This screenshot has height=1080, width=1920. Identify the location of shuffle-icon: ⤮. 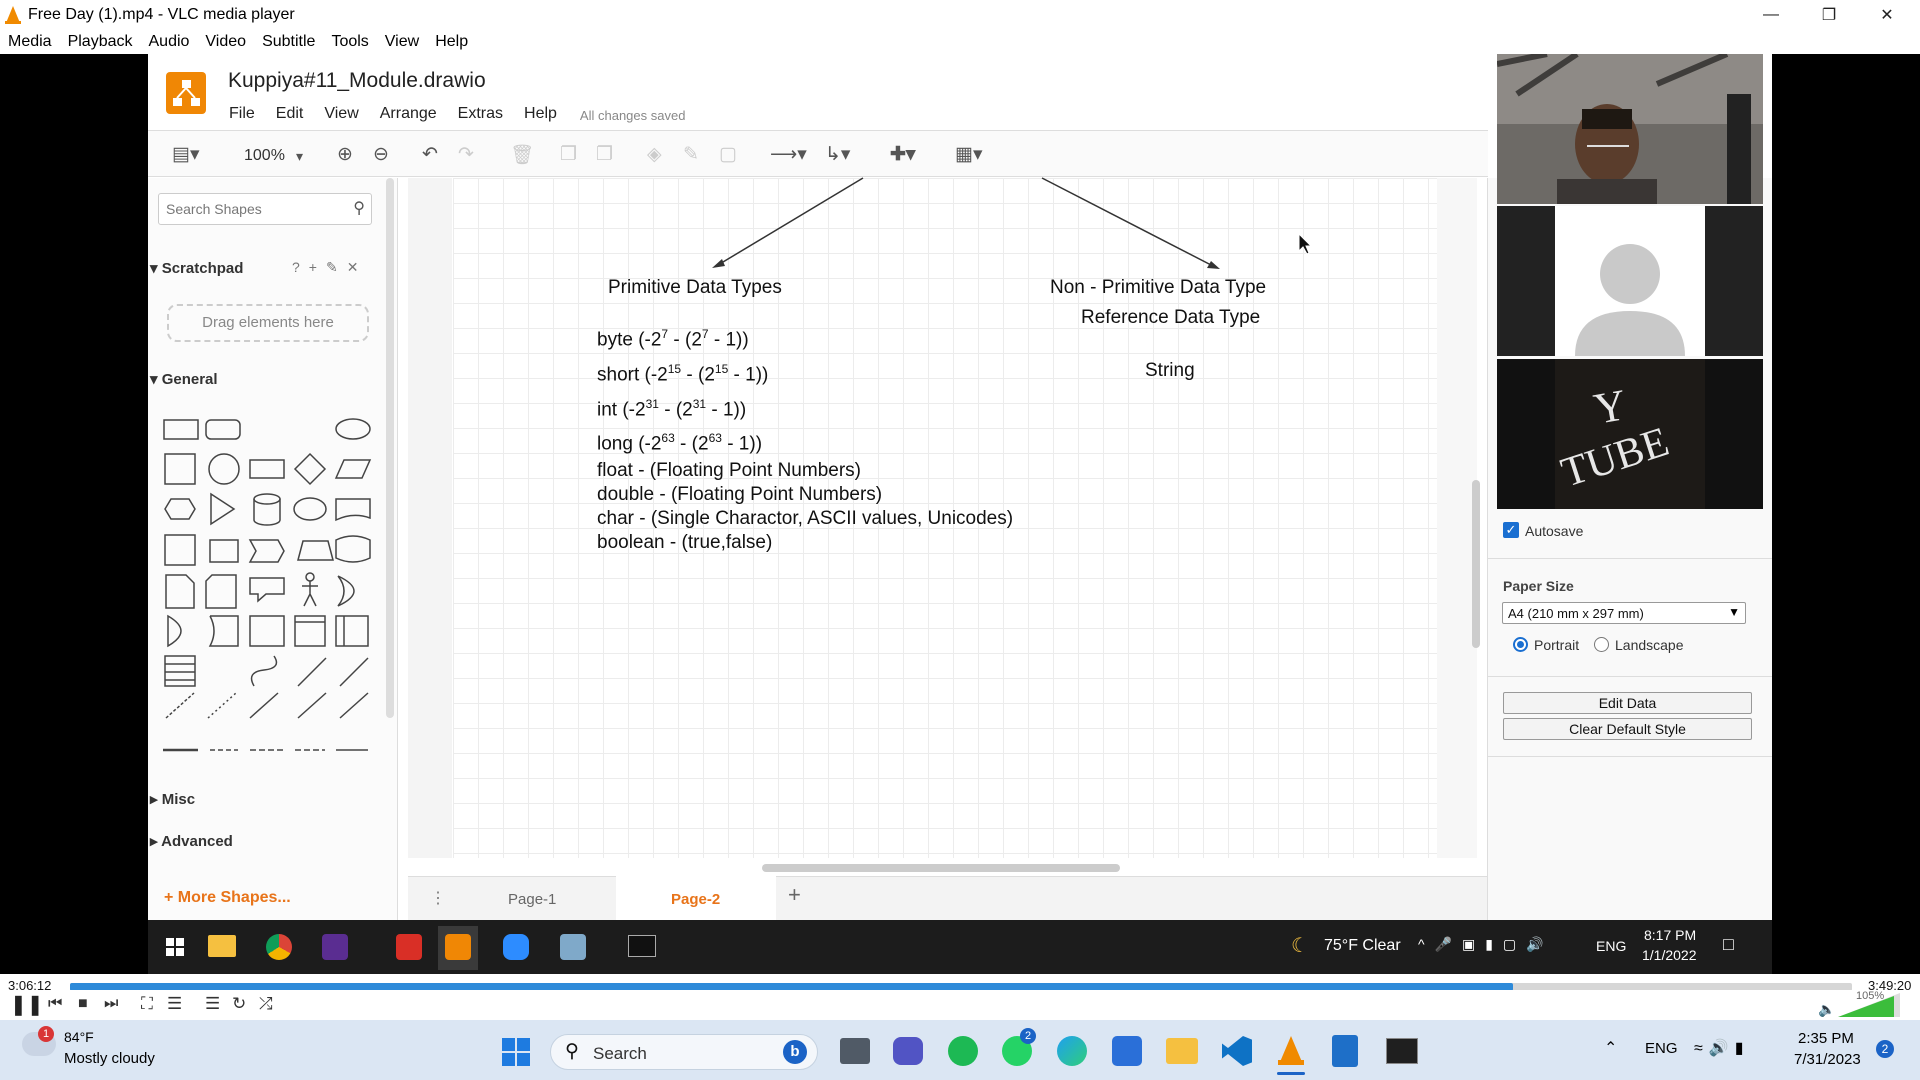
(266, 1004).